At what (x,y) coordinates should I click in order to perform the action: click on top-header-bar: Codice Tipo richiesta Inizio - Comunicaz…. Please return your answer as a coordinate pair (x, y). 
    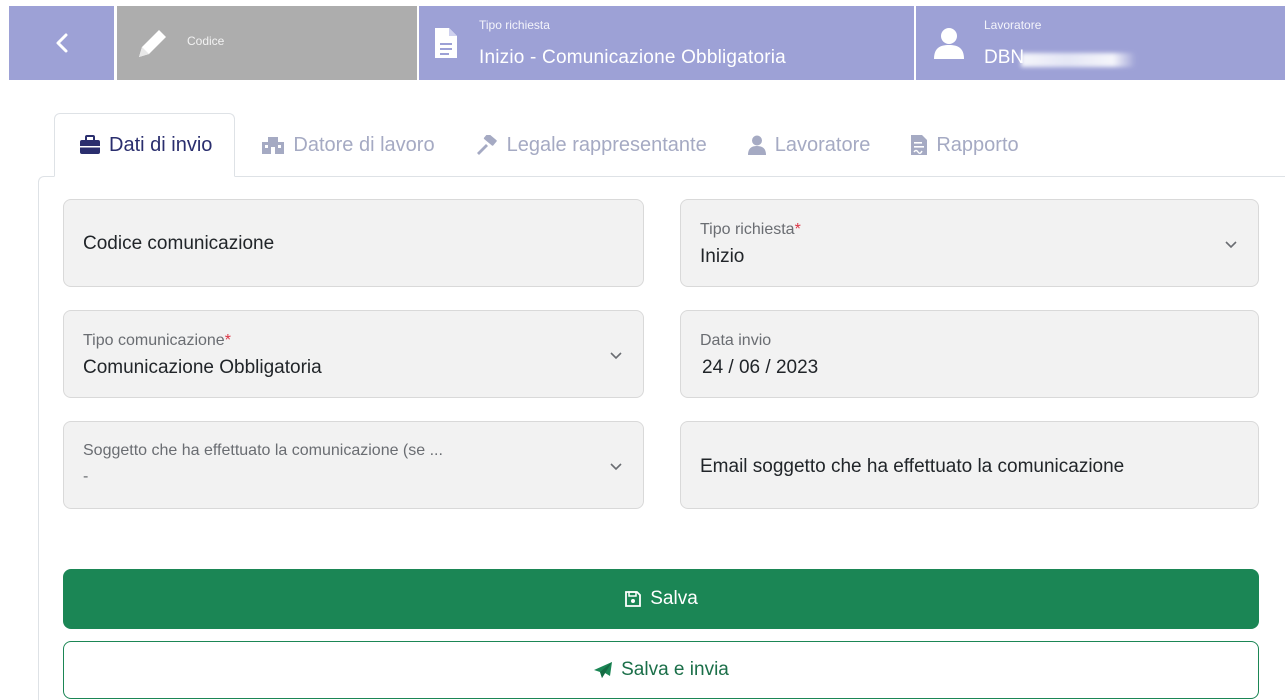
    Looking at the image, I should click on (642, 42).